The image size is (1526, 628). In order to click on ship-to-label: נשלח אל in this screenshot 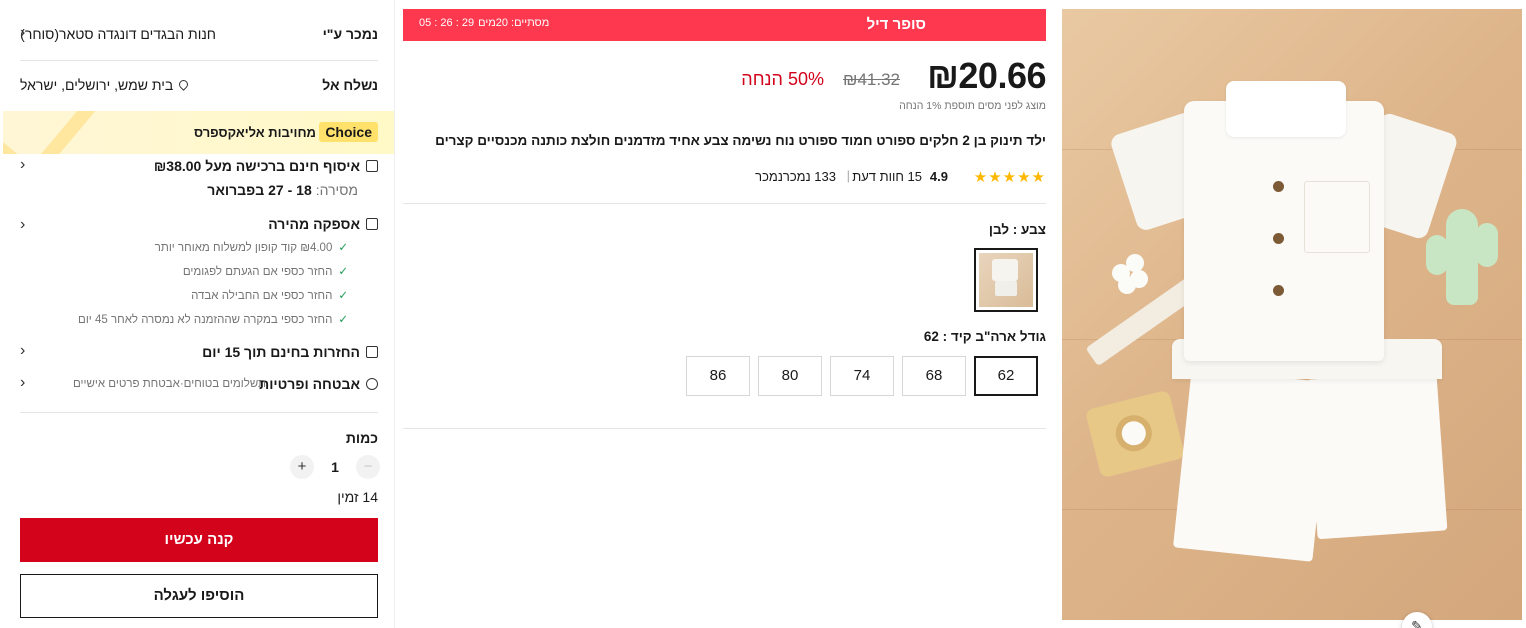, I will do `click(350, 85)`.